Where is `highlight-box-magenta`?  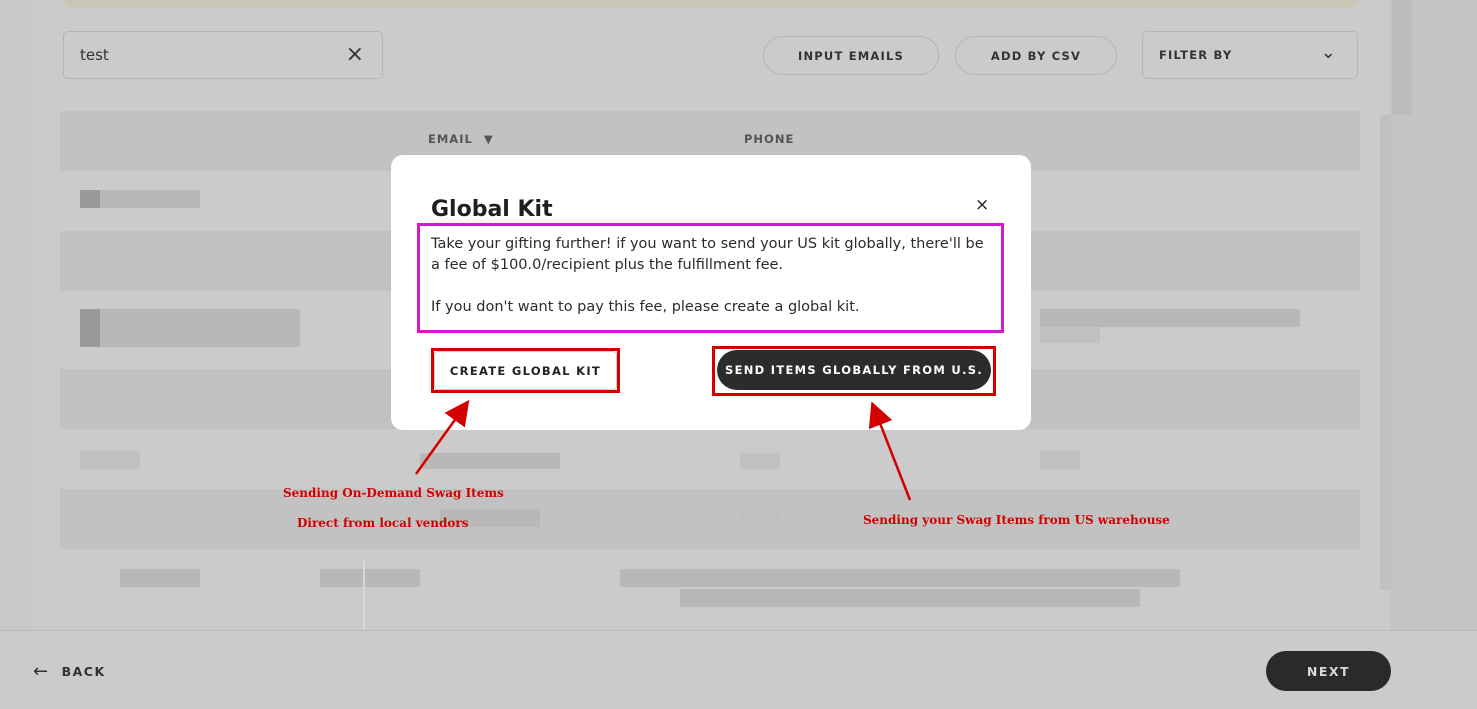 highlight-box-magenta is located at coordinates (710, 278).